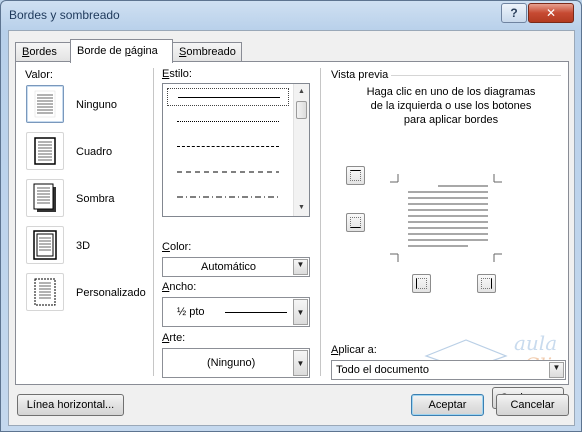 This screenshot has height=432, width=582. Describe the element at coordinates (301, 150) in the screenshot. I see `style-scrollbar: ▲ ▼` at that location.